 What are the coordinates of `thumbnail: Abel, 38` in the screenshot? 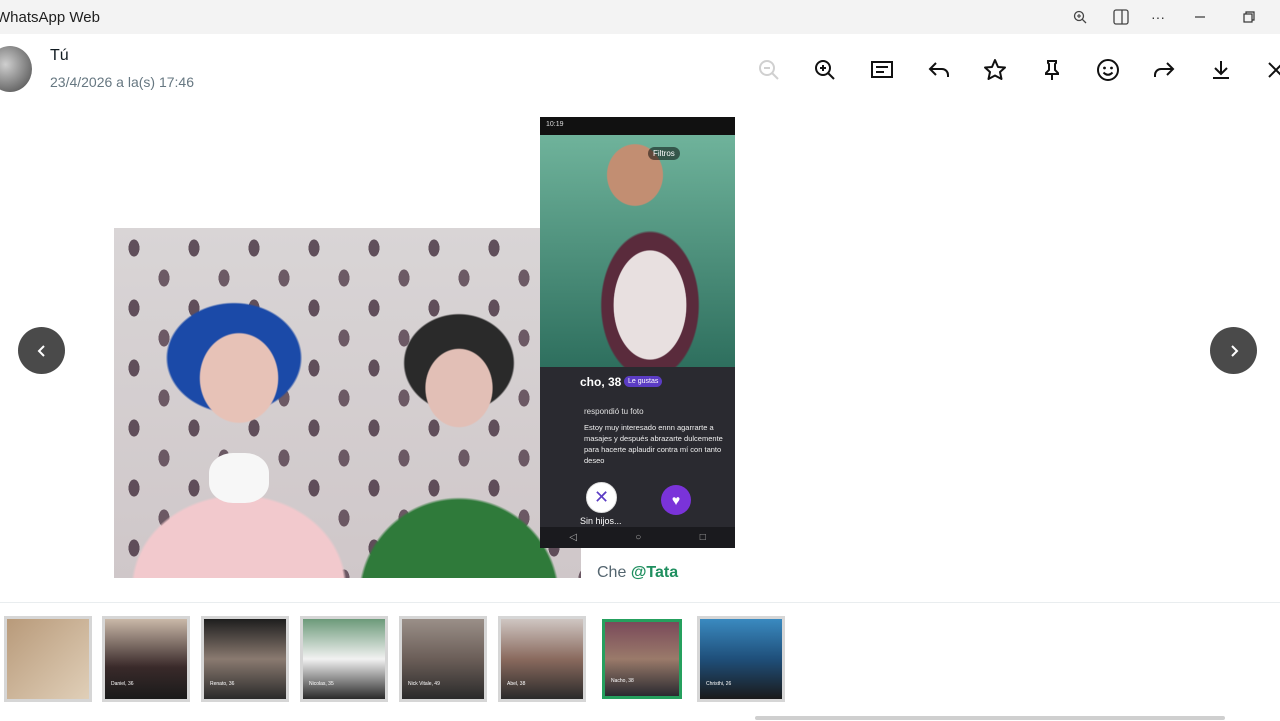 It's located at (542, 659).